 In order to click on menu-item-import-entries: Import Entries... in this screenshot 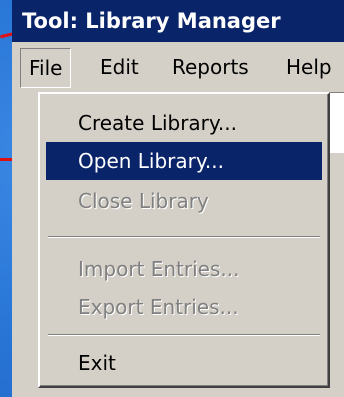, I will do `click(159, 269)`.